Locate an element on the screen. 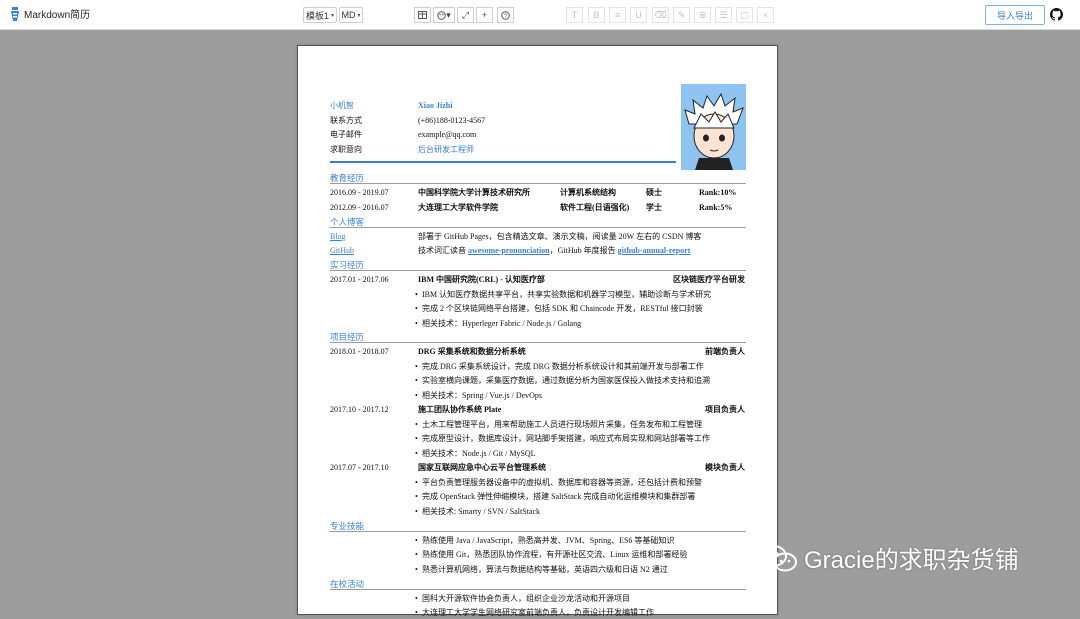  list-item: 完成 DRG 采集系统设计，完成 DRG 数据分析系统设计和其前端开发与部署工作 is located at coordinates (559, 367).